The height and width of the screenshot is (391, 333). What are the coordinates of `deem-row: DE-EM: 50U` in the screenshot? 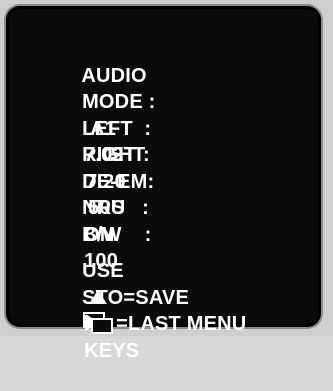 It's located at (141, 181).